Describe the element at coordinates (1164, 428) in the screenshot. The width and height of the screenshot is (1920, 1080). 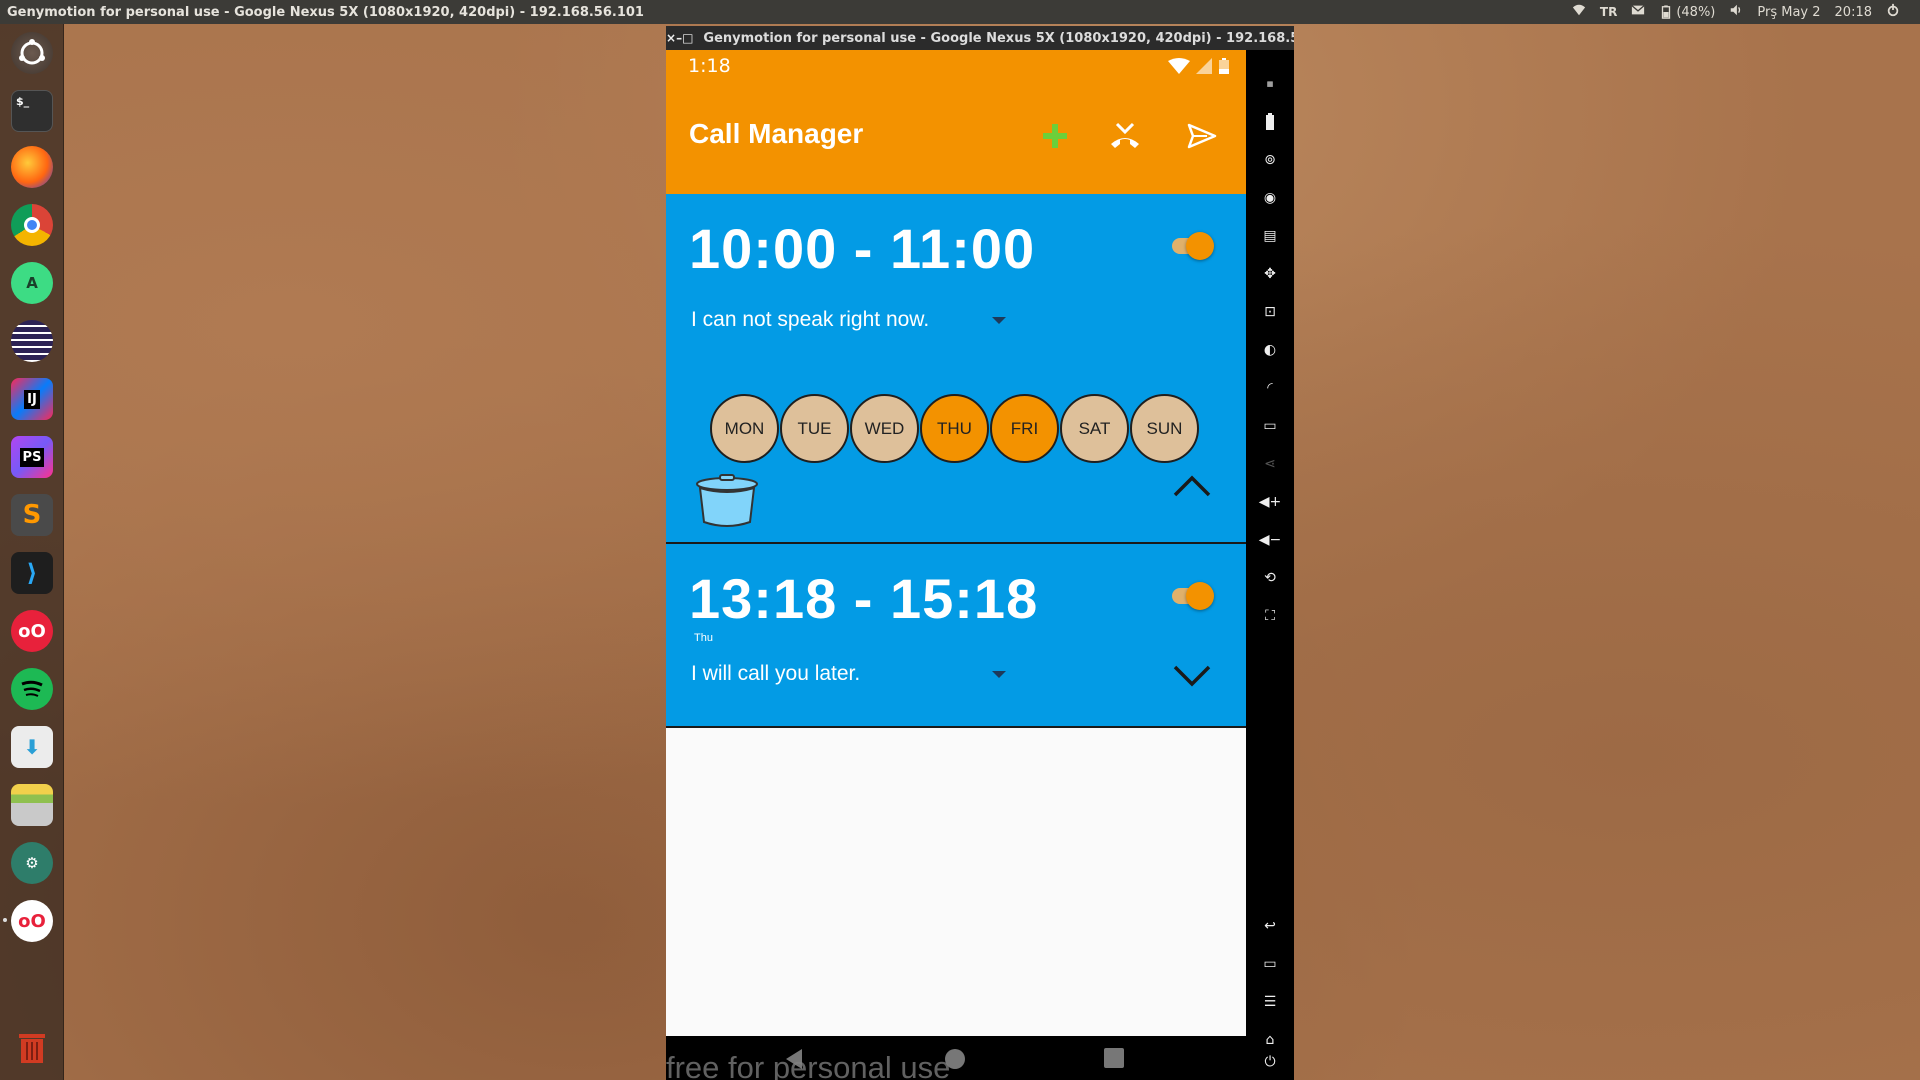
I see `day-toggle-sun: SUN` at that location.